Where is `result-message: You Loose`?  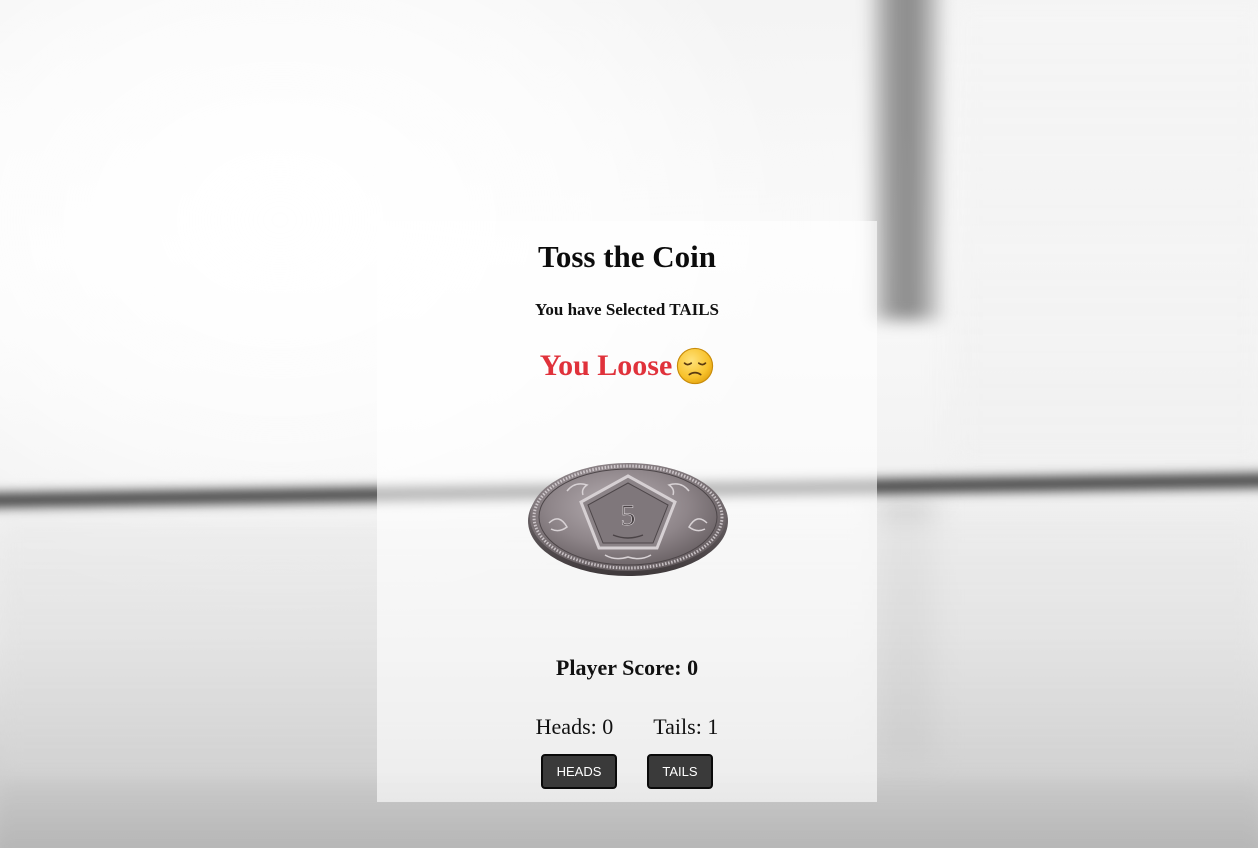 result-message: You Loose is located at coordinates (627, 366).